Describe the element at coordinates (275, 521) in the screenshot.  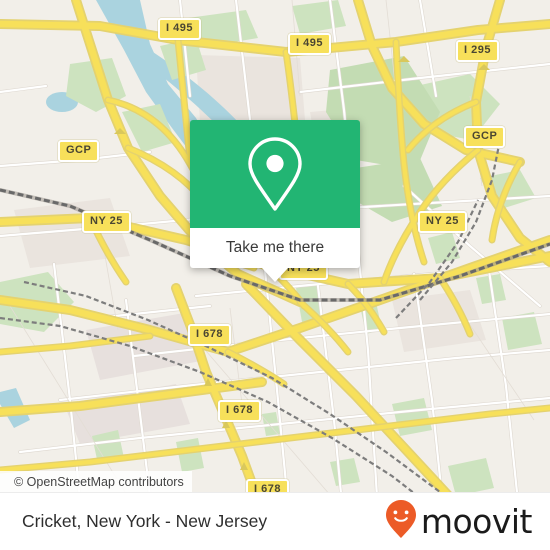
I see `footer-bar: Cricket, New York - New Jersey moovit` at that location.